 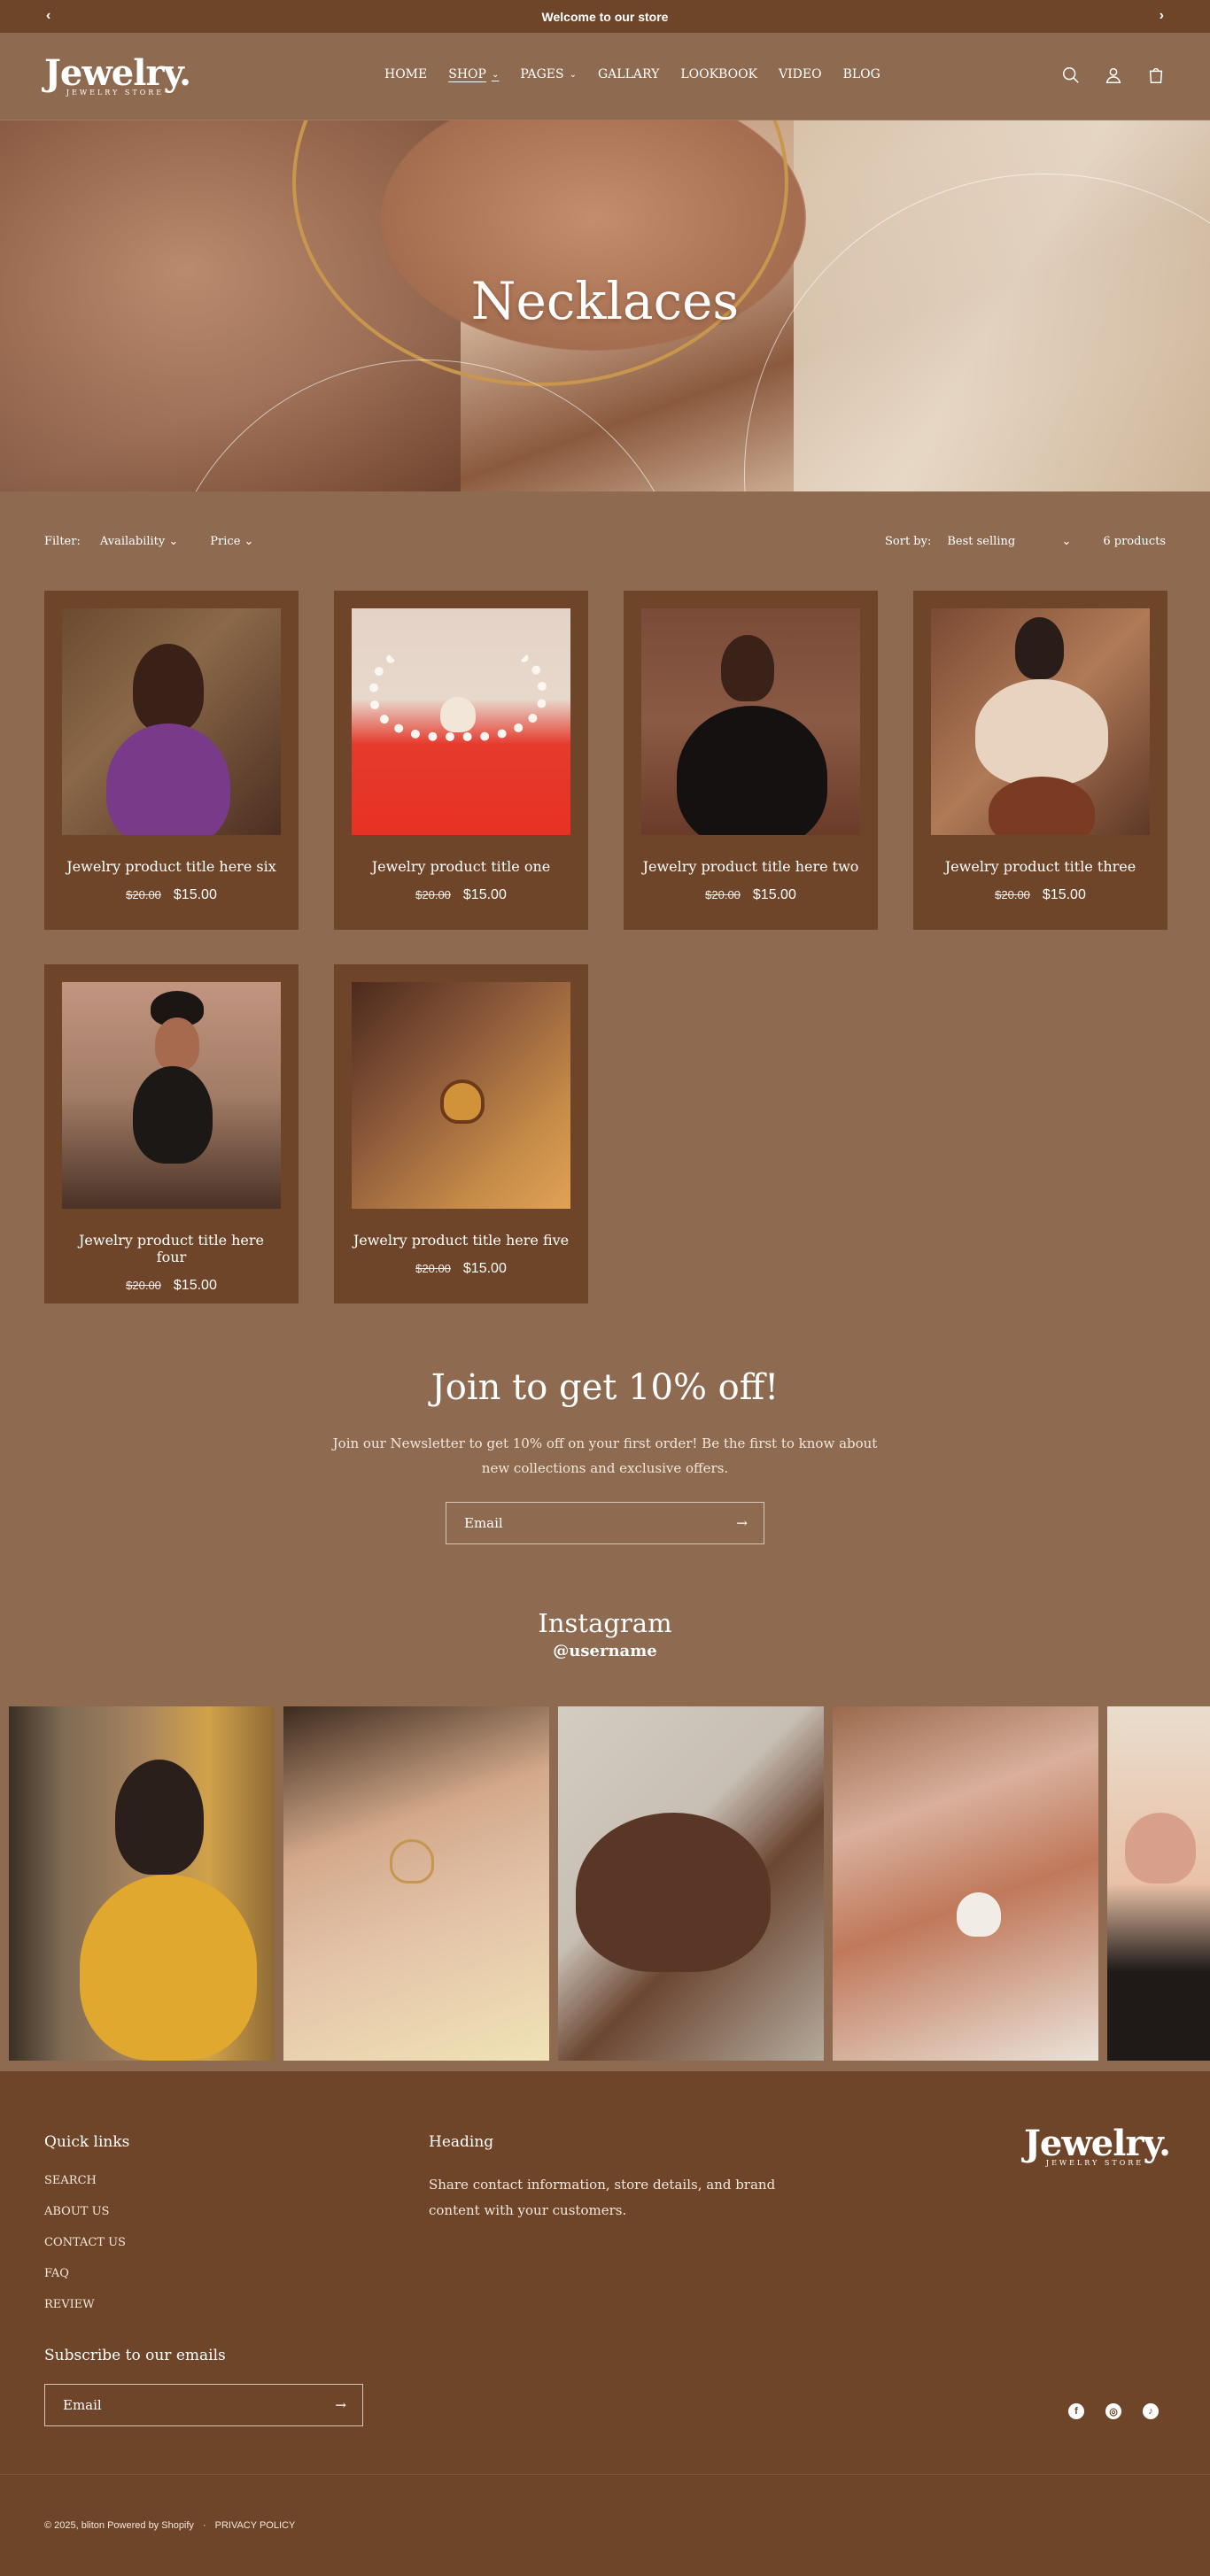 I want to click on announcement-text: Welcome to our store, so click(x=605, y=16).